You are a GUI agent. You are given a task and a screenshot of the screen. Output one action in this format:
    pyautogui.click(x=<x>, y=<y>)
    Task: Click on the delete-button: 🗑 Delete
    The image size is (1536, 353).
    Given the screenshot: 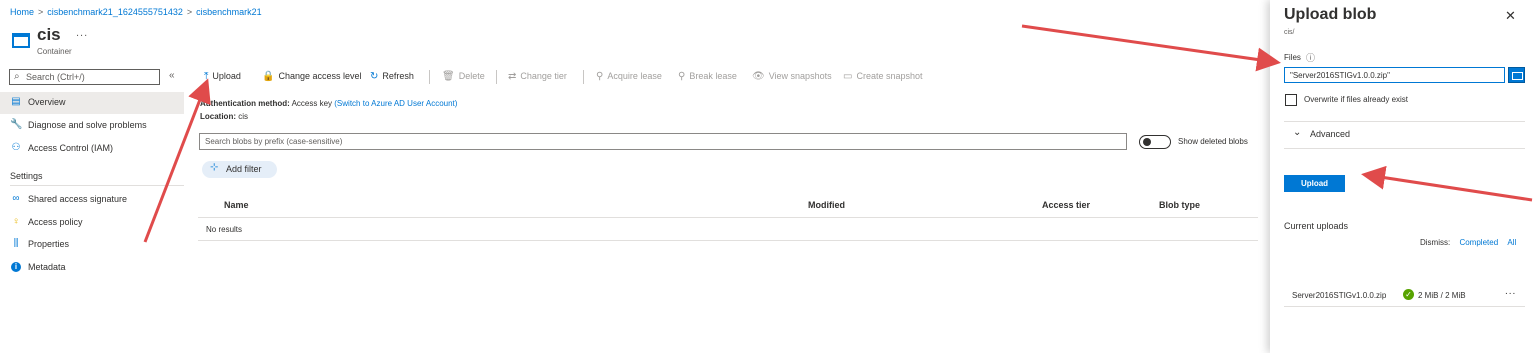 What is the action you would take?
    pyautogui.click(x=463, y=76)
    